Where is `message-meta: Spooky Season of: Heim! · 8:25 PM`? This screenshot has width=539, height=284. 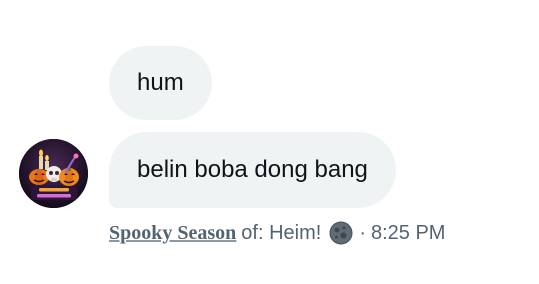
message-meta: Spooky Season of: Heim! · 8:25 PM is located at coordinates (277, 233).